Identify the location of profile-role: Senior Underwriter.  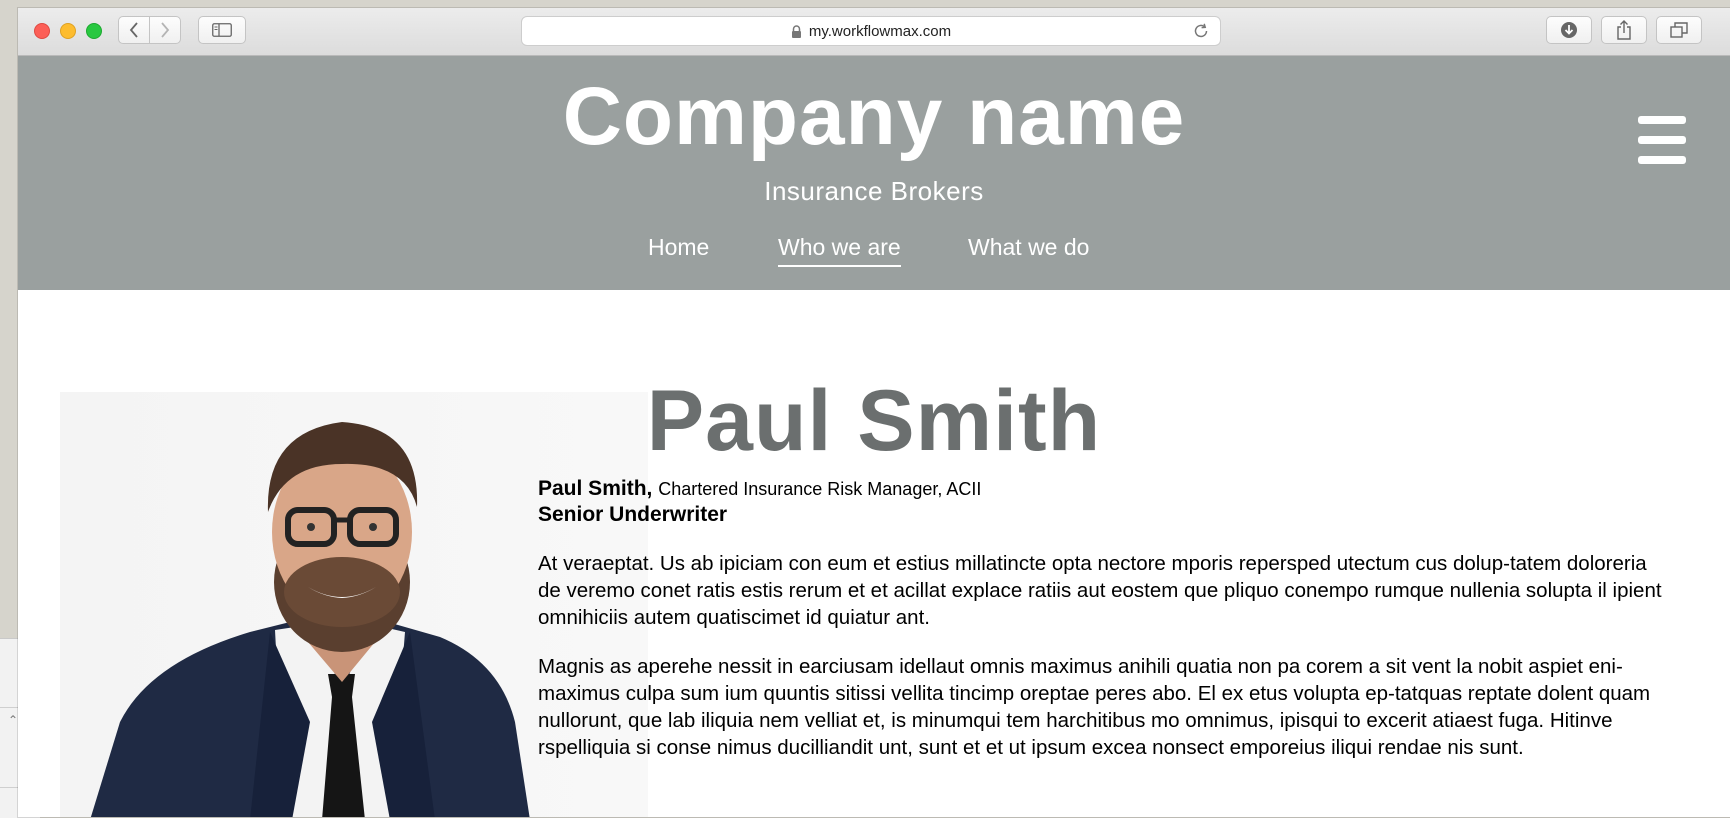
(633, 514).